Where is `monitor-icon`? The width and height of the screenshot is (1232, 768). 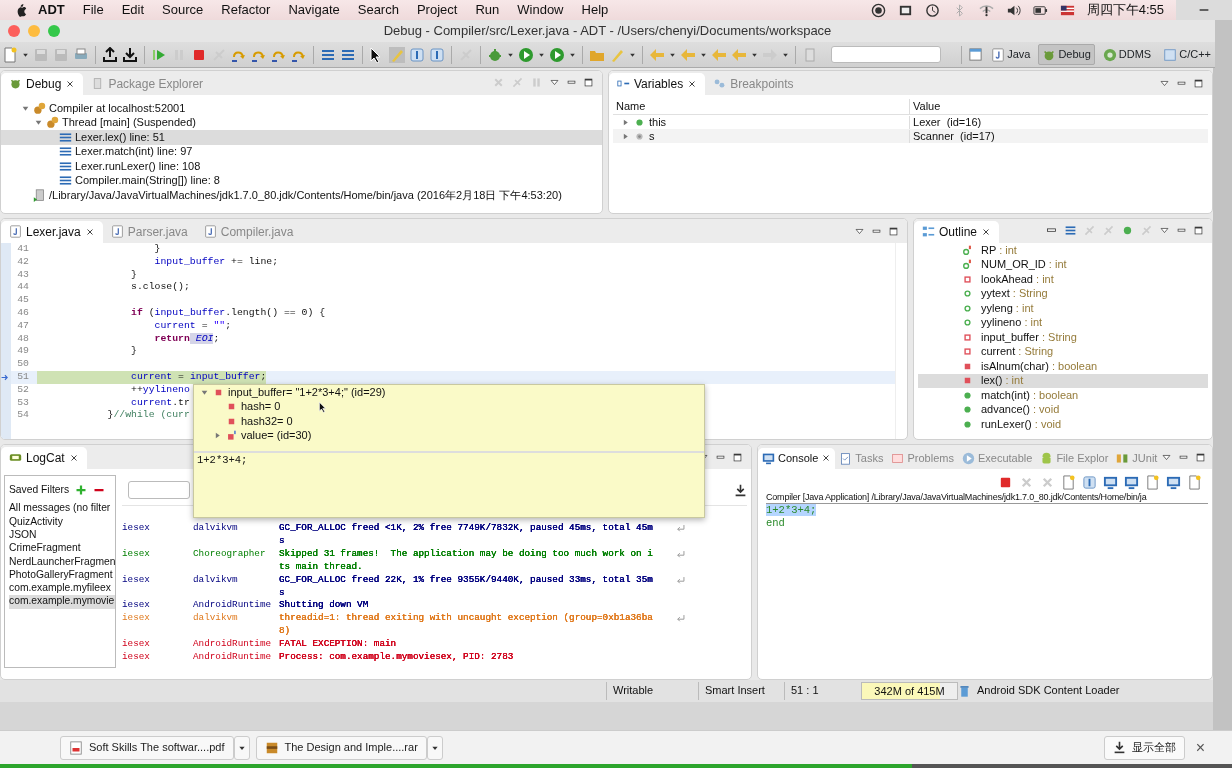 monitor-icon is located at coordinates (1173, 482).